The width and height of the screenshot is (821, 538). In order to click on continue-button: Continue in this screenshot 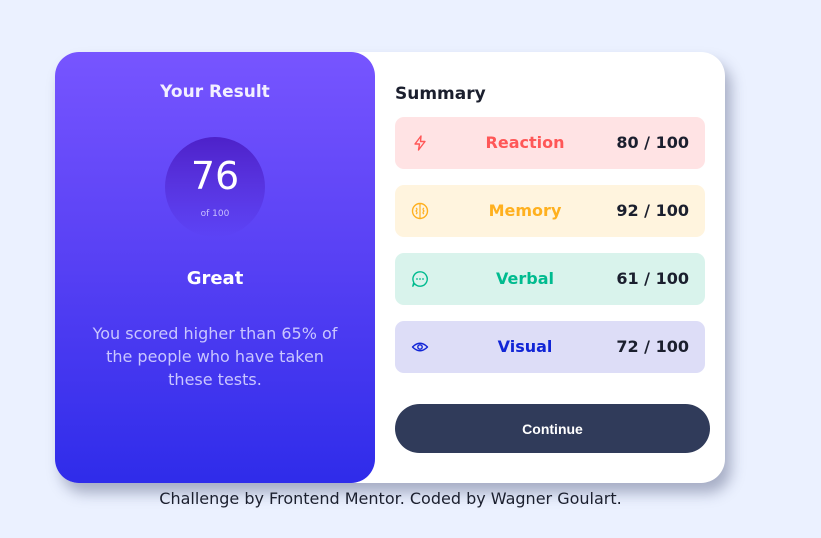, I will do `click(552, 428)`.